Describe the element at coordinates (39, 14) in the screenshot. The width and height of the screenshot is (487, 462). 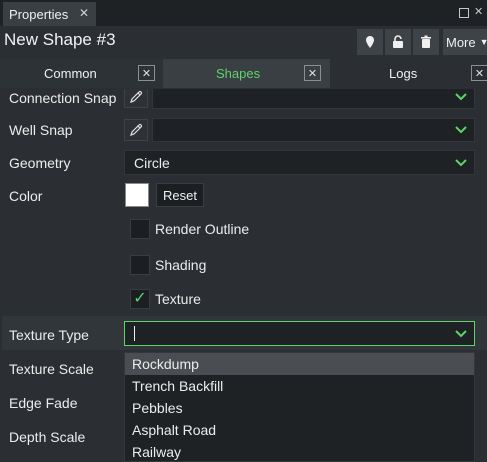
I see `properties-tab-label: Properties` at that location.